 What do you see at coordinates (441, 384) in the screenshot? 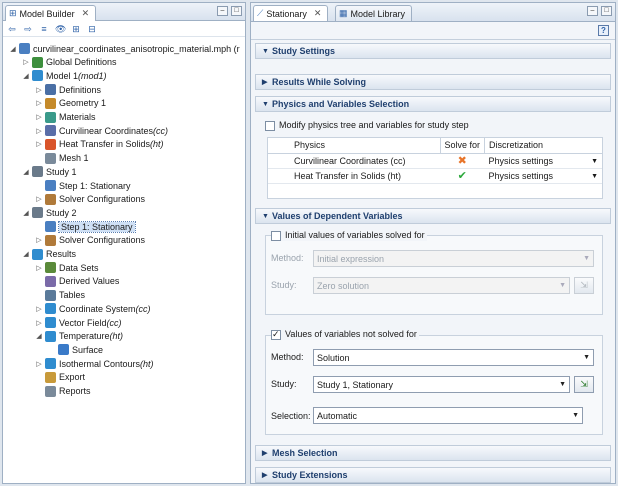
I see `not-solved-study-select: Study 1, Stationary ▼` at bounding box center [441, 384].